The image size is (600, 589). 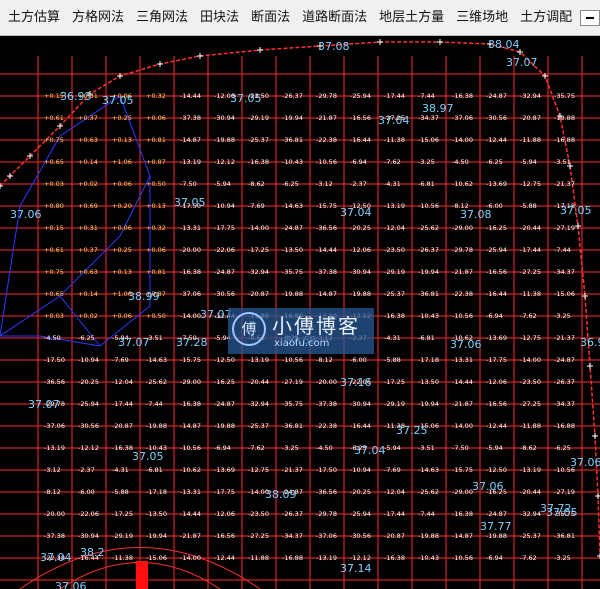 I want to click on menu-item-6: 地层土方量, so click(x=411, y=17).